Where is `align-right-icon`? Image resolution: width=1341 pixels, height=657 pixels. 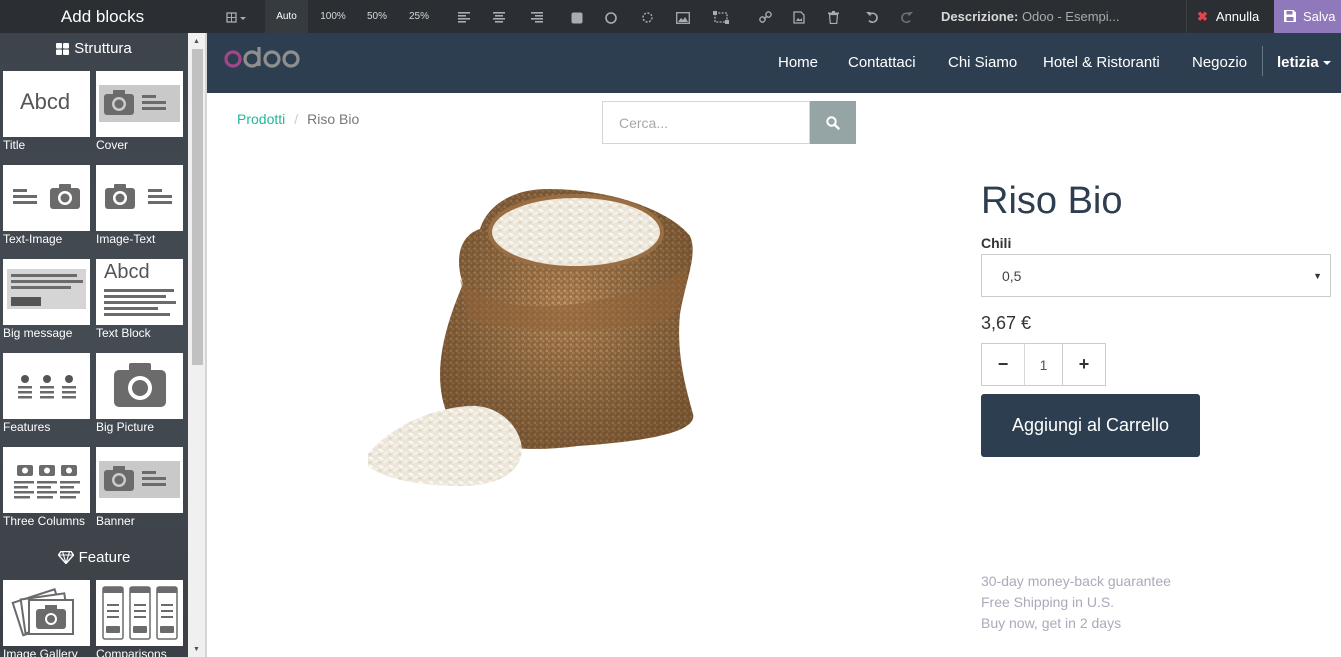
align-right-icon is located at coordinates (537, 16).